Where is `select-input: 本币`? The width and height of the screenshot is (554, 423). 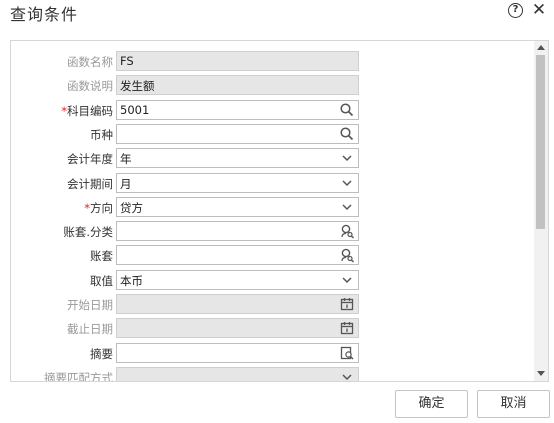
select-input: 本币 is located at coordinates (237, 280).